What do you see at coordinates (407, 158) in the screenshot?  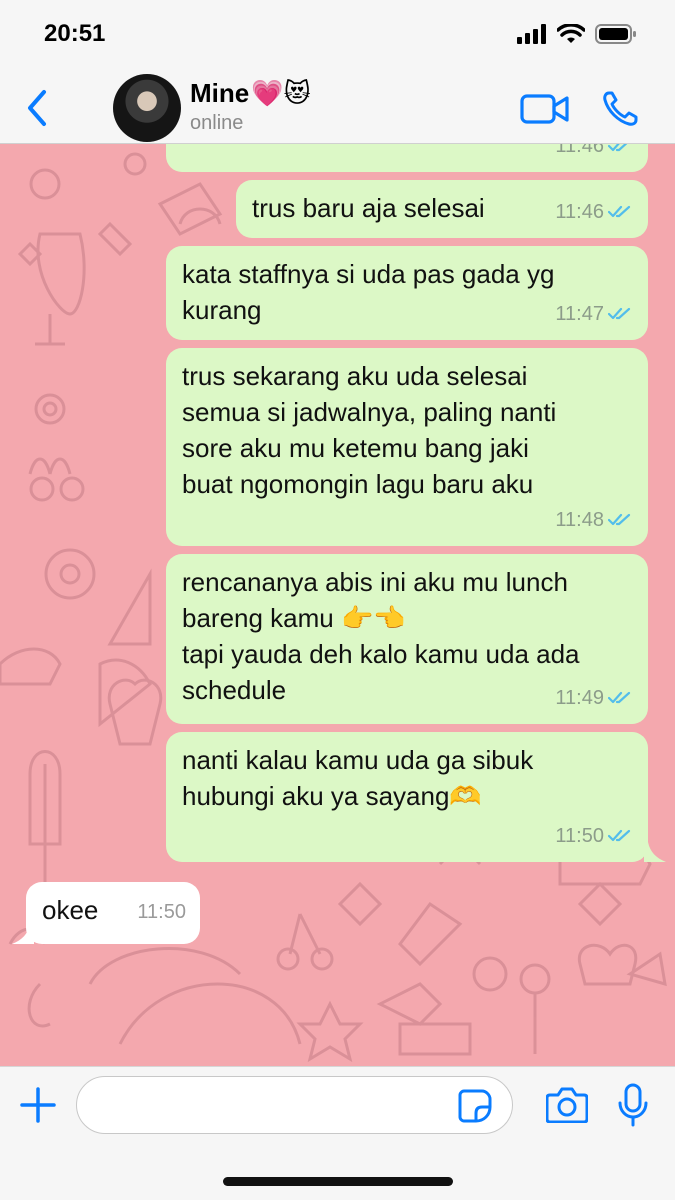 I see `message-bubble-outgoing: 11:46` at bounding box center [407, 158].